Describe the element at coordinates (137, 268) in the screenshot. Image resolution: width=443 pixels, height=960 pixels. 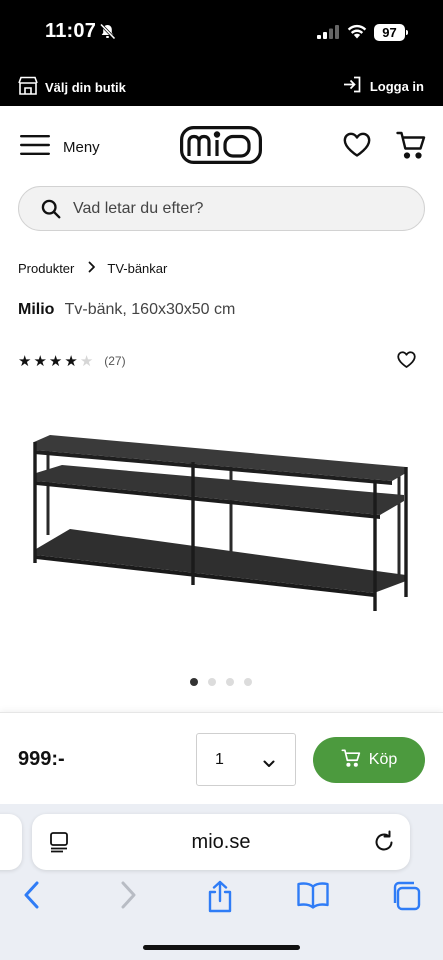
I see `breadcrumb-item-tv-benches: TV-bänkar` at that location.